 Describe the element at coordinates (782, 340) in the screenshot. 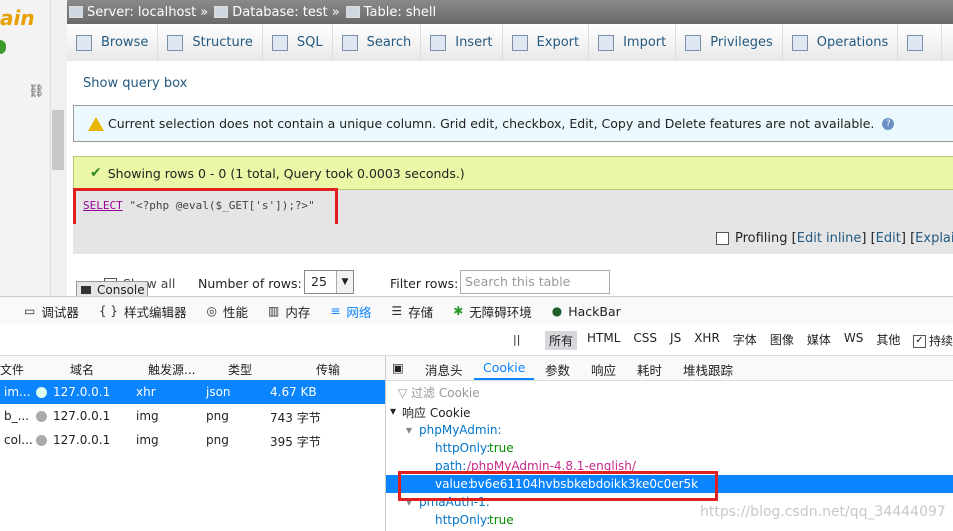

I see `filter-images: 图像` at that location.